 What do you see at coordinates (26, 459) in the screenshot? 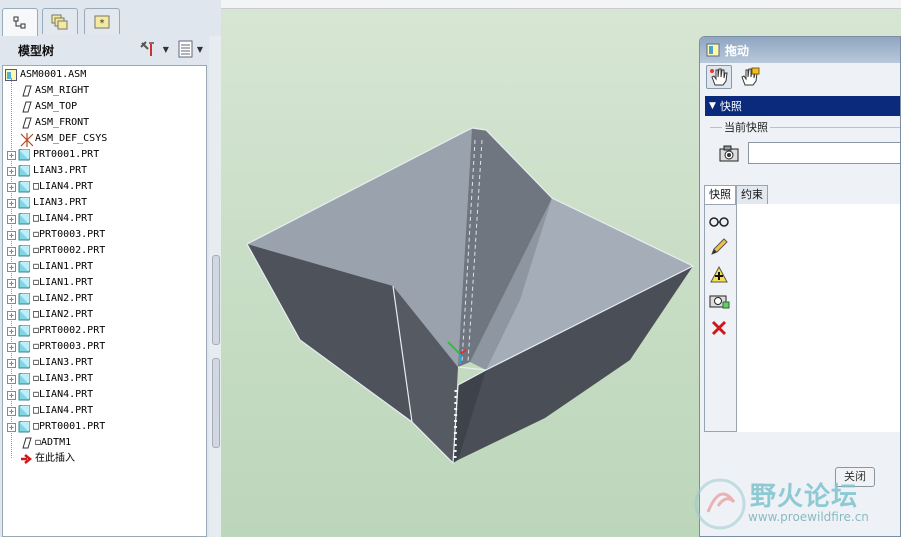
I see `insert-here-arrow-icon` at bounding box center [26, 459].